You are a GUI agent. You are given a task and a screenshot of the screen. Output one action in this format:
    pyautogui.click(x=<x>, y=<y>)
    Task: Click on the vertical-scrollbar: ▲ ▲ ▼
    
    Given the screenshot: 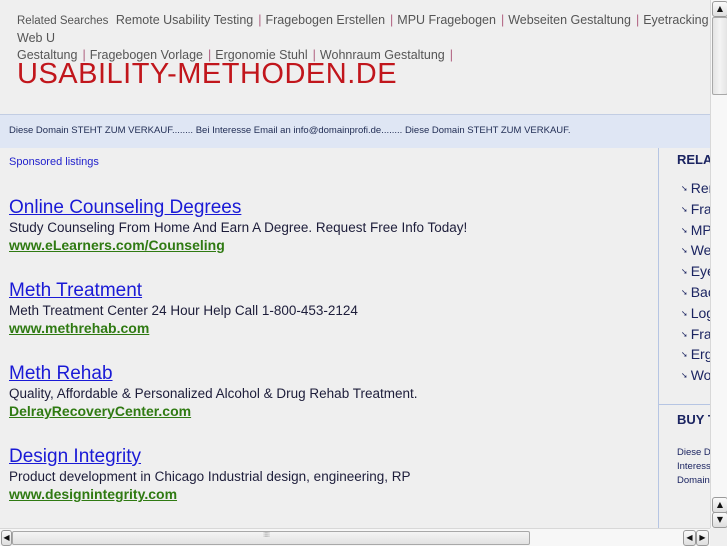 What is the action you would take?
    pyautogui.click(x=718, y=264)
    